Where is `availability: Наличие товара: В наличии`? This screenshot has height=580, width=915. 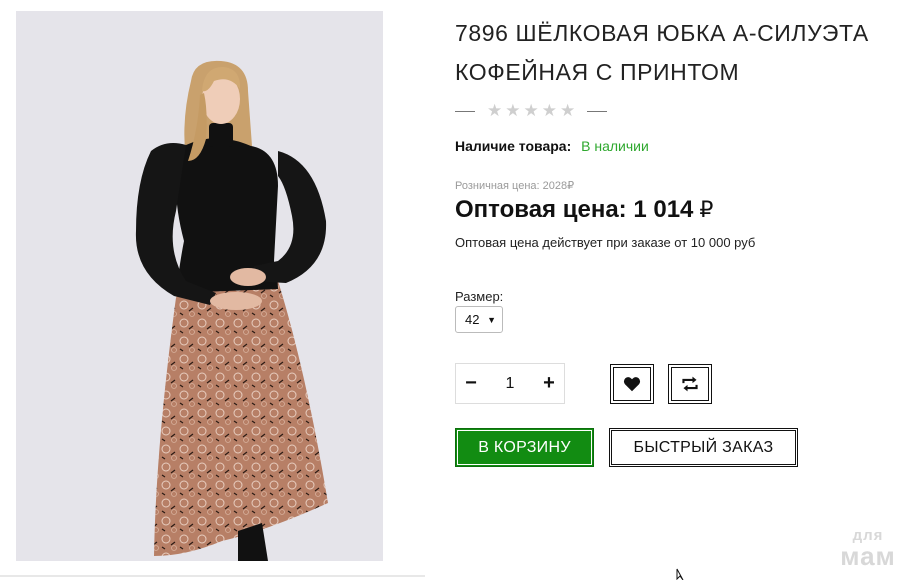 availability: Наличие товара: В наличии is located at coordinates (552, 146).